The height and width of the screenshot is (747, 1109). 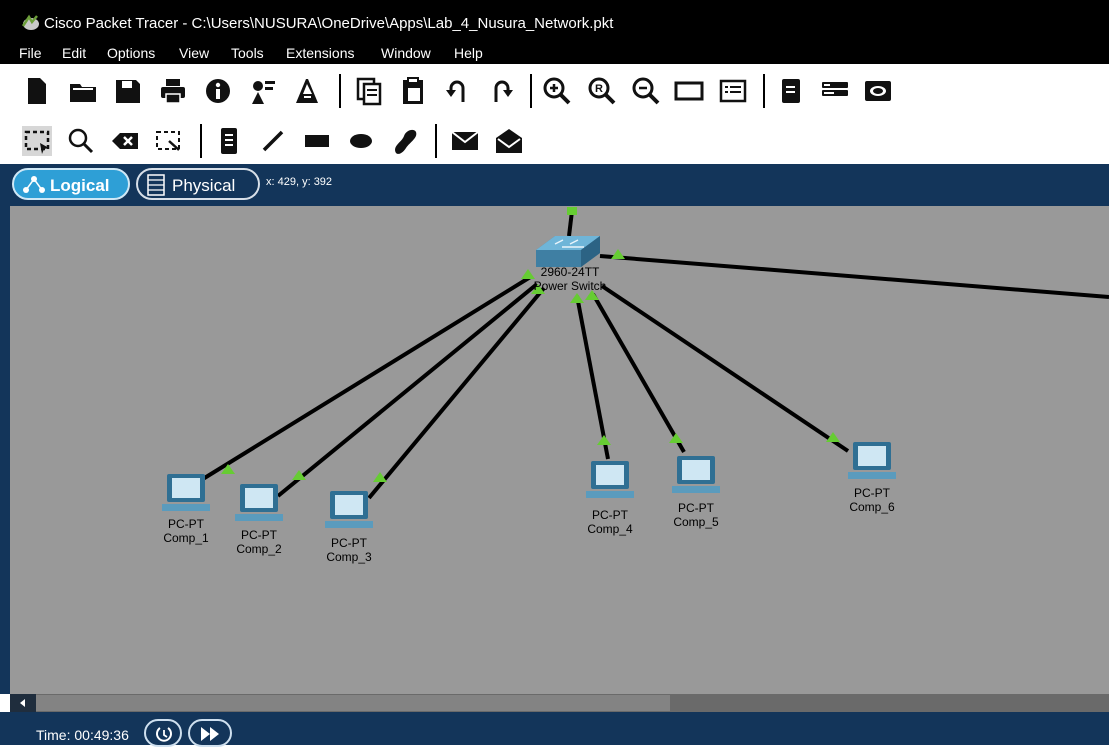 I want to click on custom-devices-icon, so click(x=733, y=91).